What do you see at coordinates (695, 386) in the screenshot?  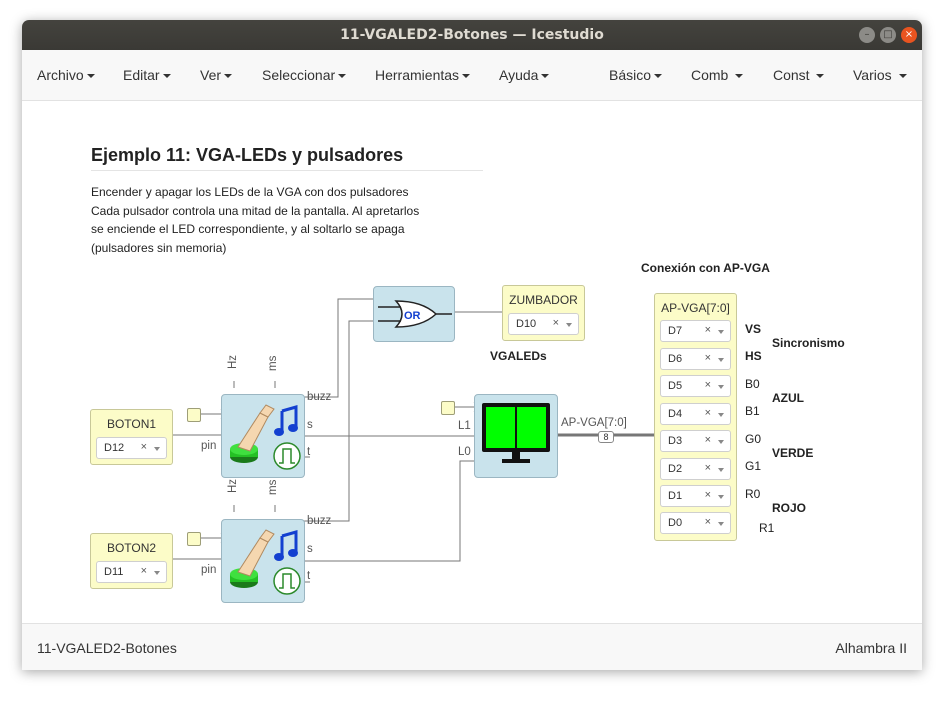 I see `apvga-pin-select: D5 ×` at bounding box center [695, 386].